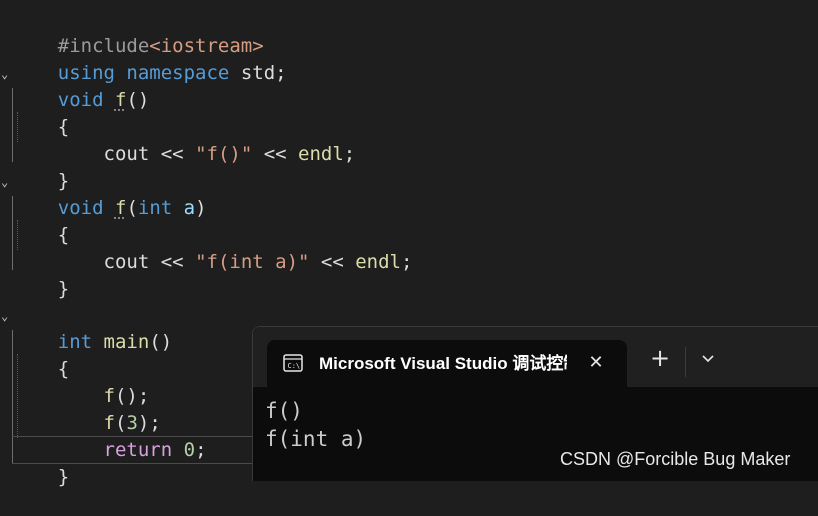 This screenshot has height=516, width=818. I want to click on console-titlebar: C:\ Microsoft Visual Studio 调试控制台 ✕ +, so click(535, 357).